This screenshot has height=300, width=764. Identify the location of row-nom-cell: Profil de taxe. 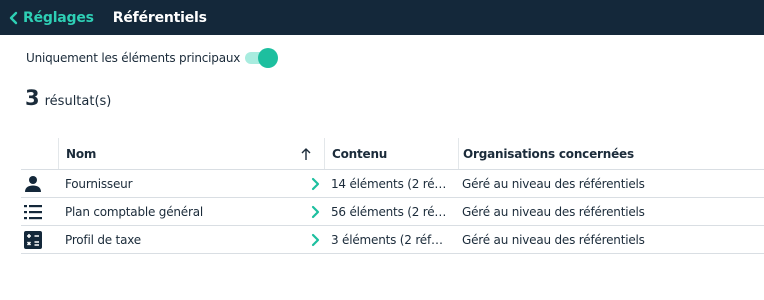
(191, 239).